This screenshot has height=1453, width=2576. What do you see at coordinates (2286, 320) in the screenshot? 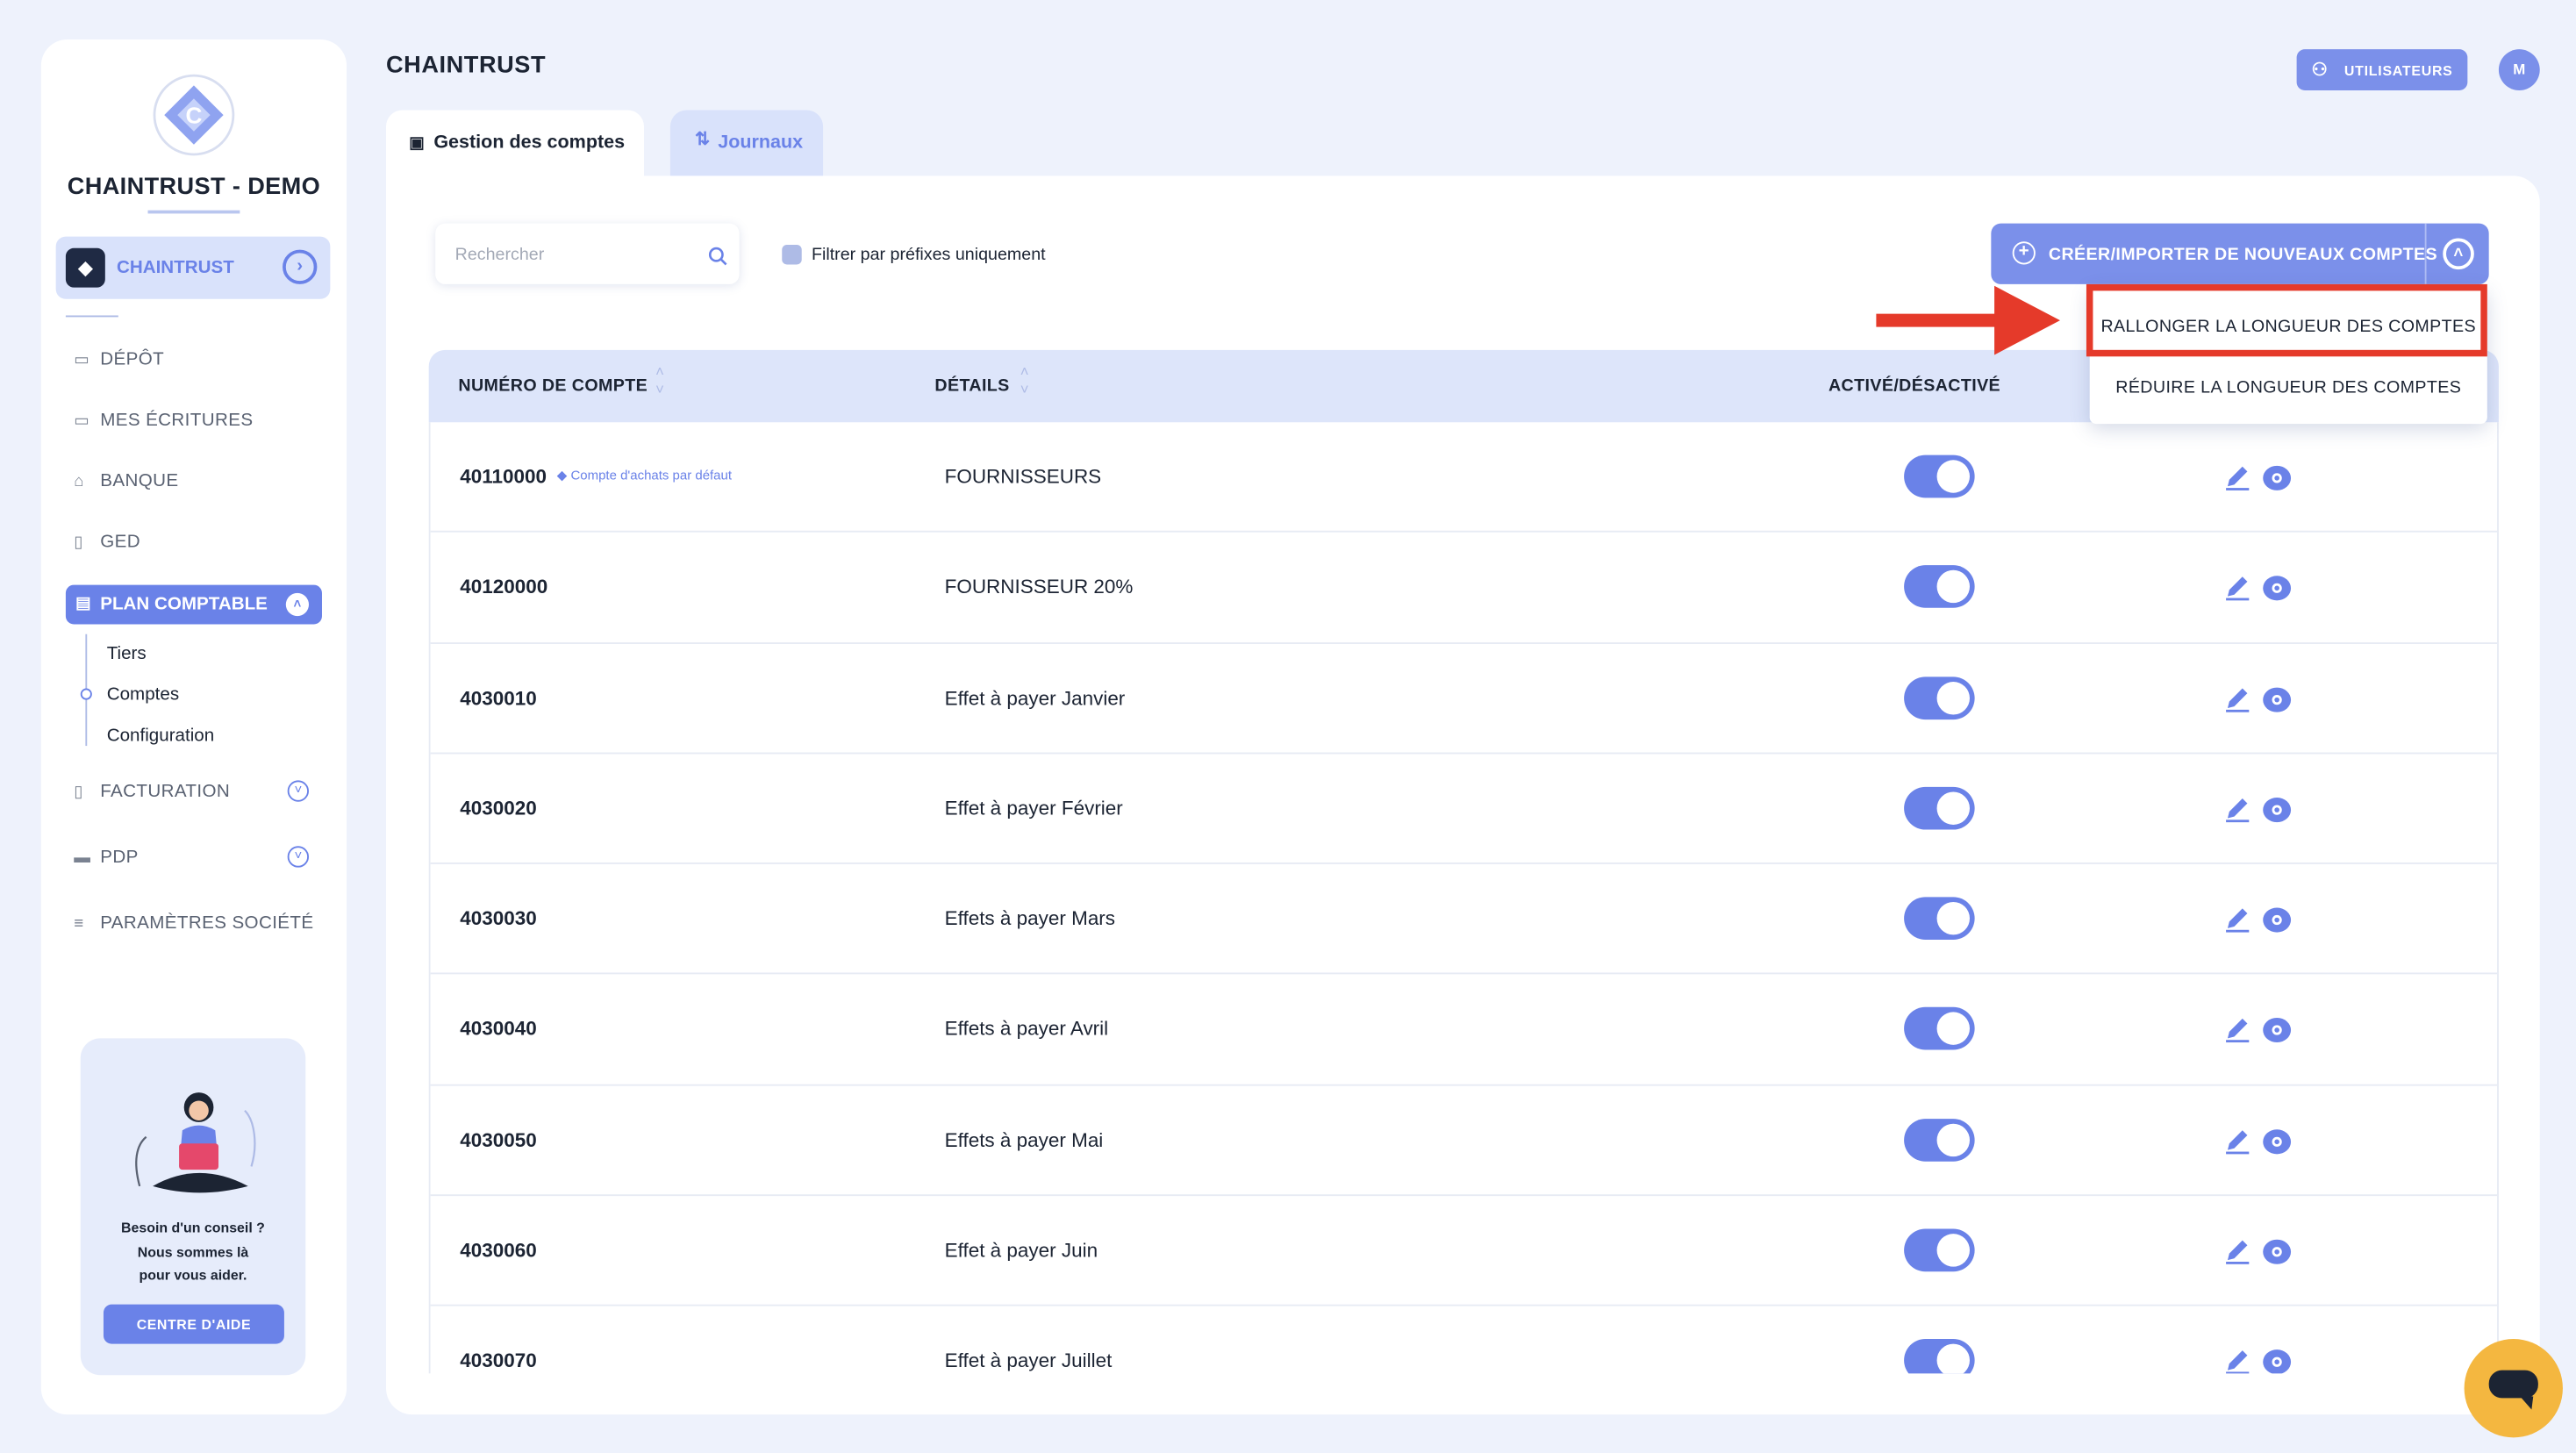
I see `highlight-box` at bounding box center [2286, 320].